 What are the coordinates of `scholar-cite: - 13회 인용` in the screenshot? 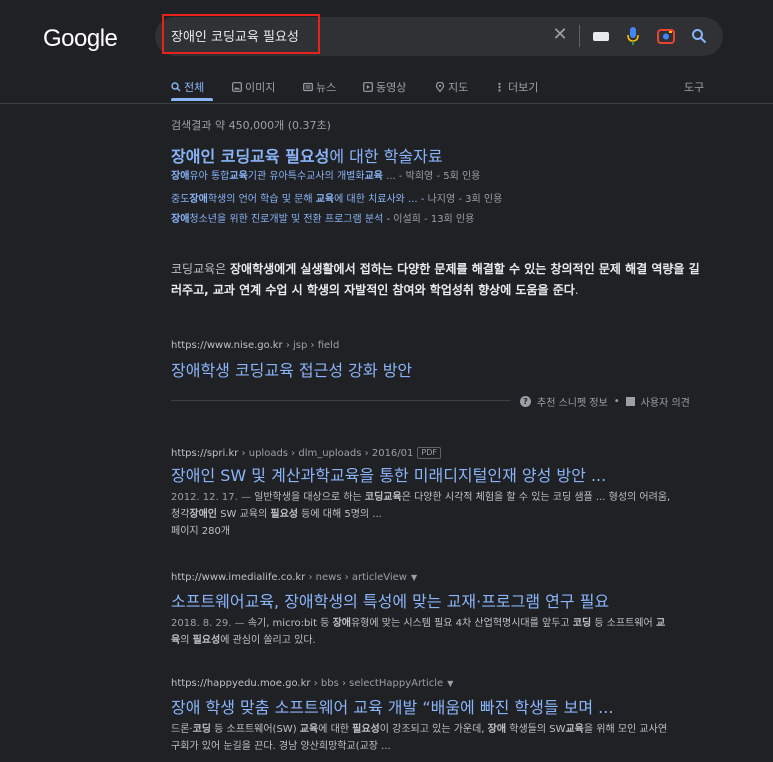 It's located at (447, 219).